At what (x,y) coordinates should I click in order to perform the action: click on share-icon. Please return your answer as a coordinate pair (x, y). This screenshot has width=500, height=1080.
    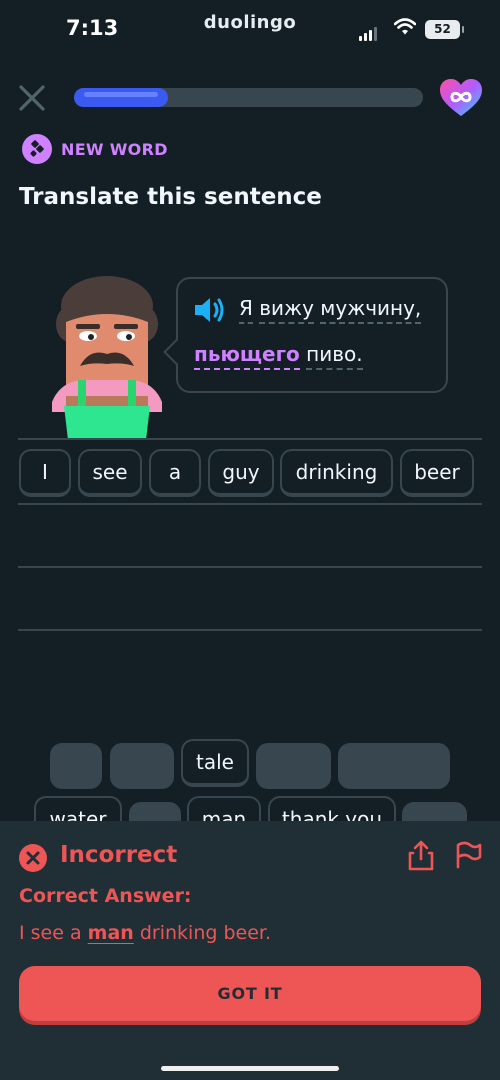
    Looking at the image, I should click on (421, 856).